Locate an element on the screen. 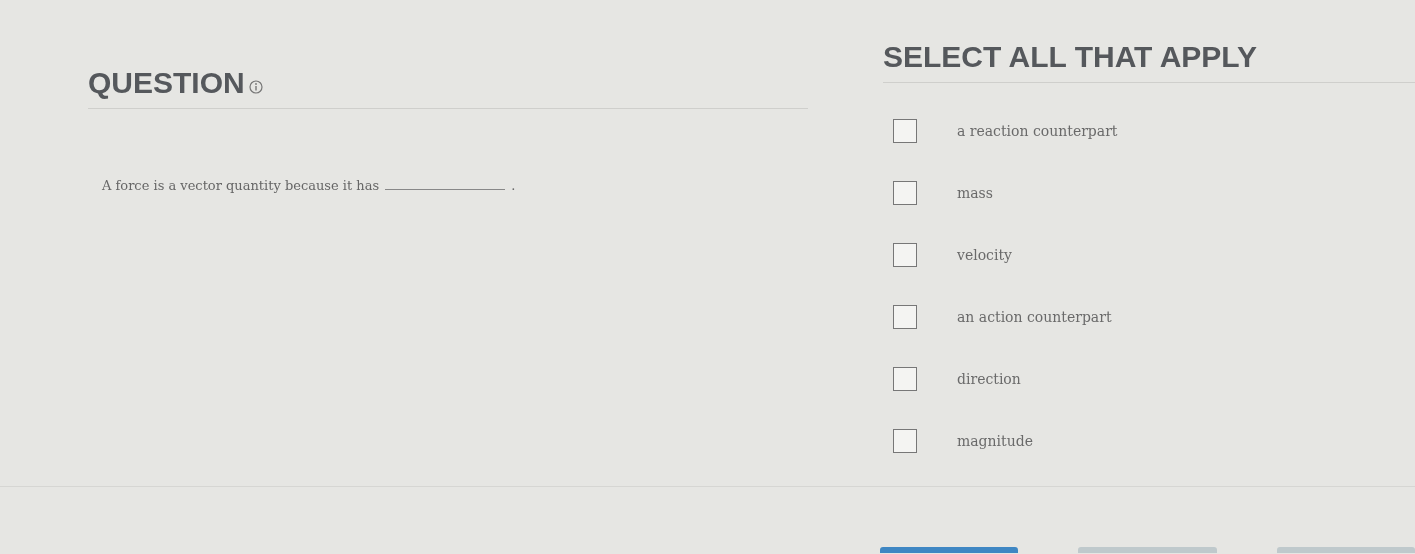 This screenshot has height=554, width=1415. question-text: A force is a vector quantity because it has is located at coordinates (241, 185).